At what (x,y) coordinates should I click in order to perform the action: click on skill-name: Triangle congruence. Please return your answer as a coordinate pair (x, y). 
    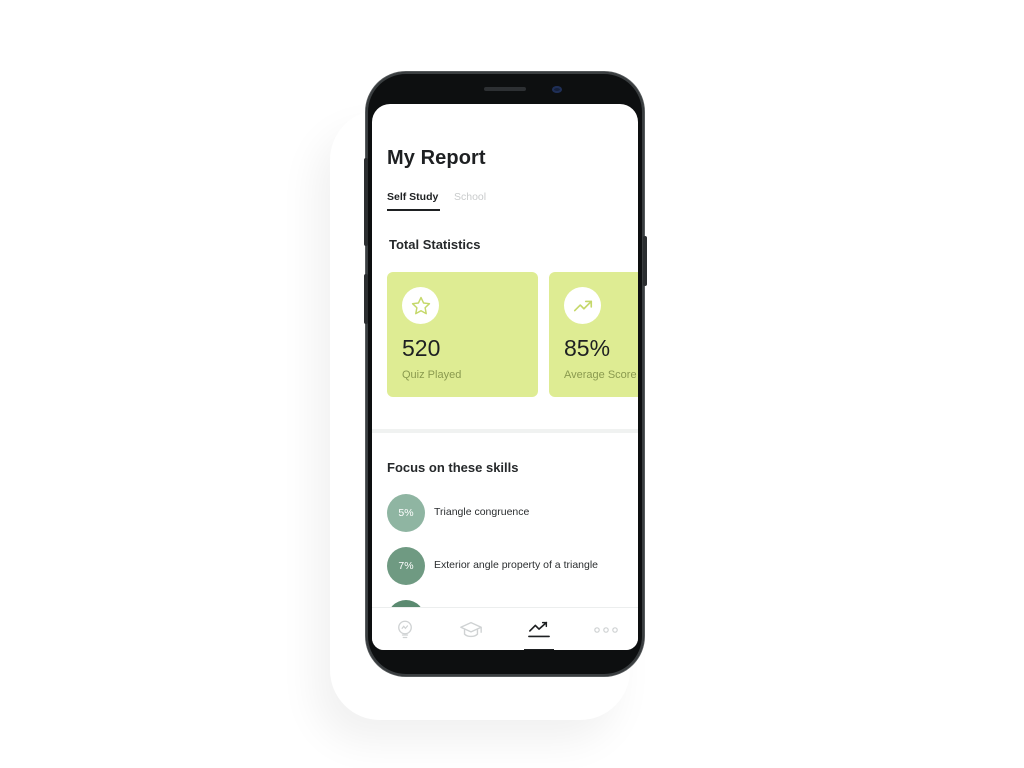
    Looking at the image, I should click on (482, 512).